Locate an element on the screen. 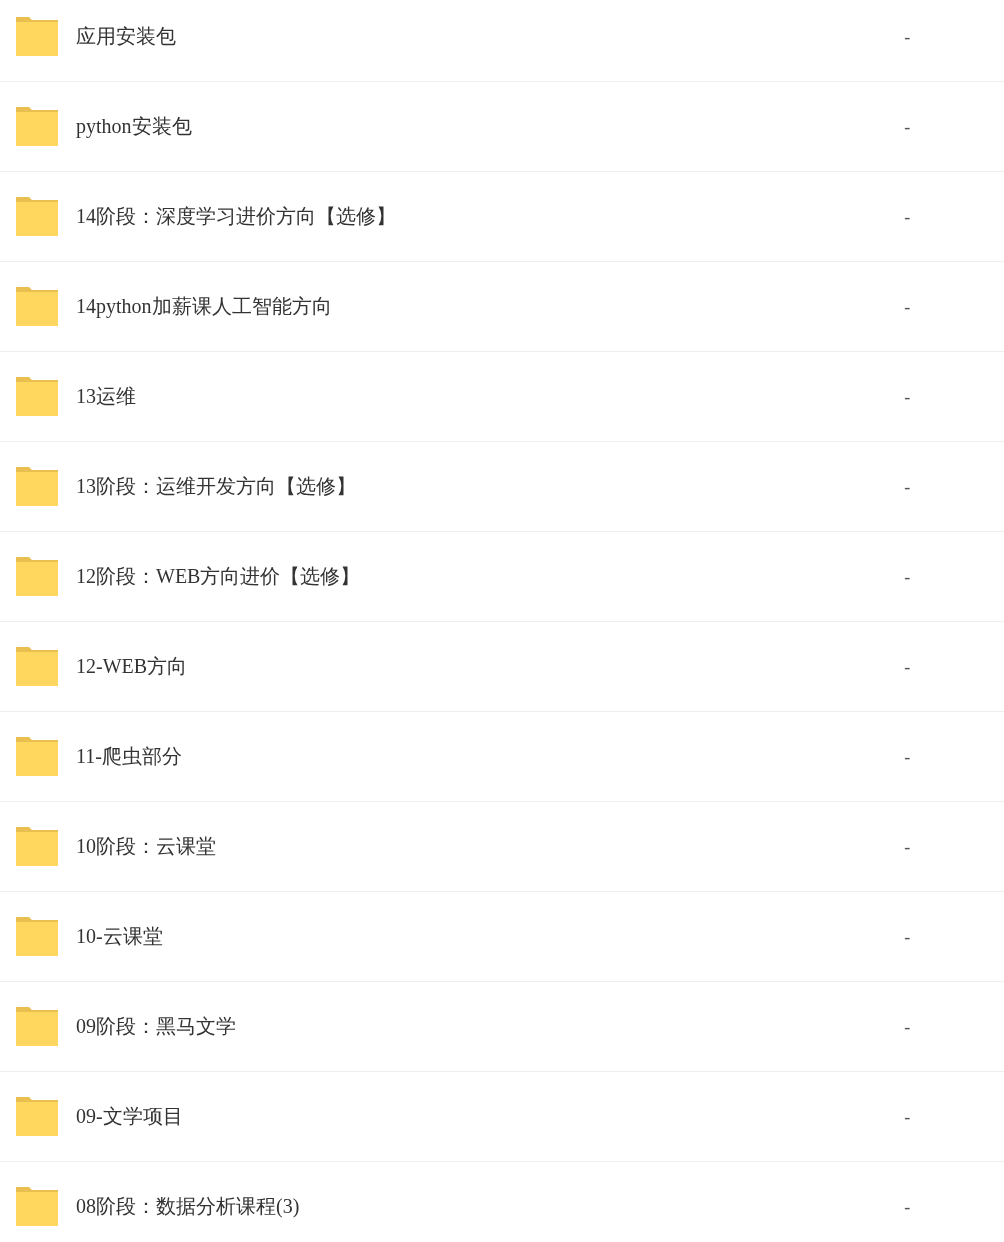  folder-name: 10-云课堂 is located at coordinates (490, 936).